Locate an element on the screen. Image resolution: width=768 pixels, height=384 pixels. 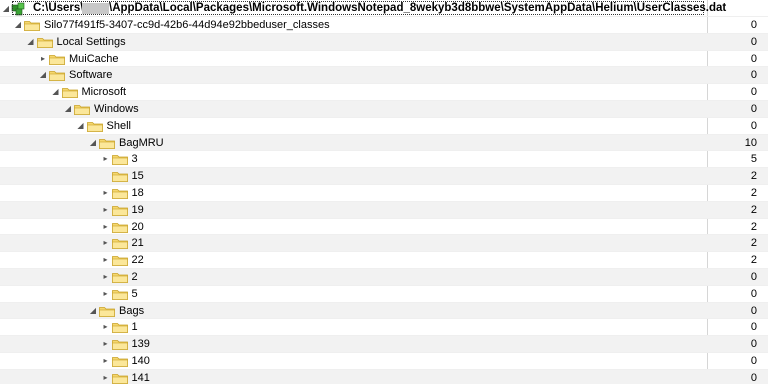
tree-row: ▸ 139 0 is located at coordinates (384, 344).